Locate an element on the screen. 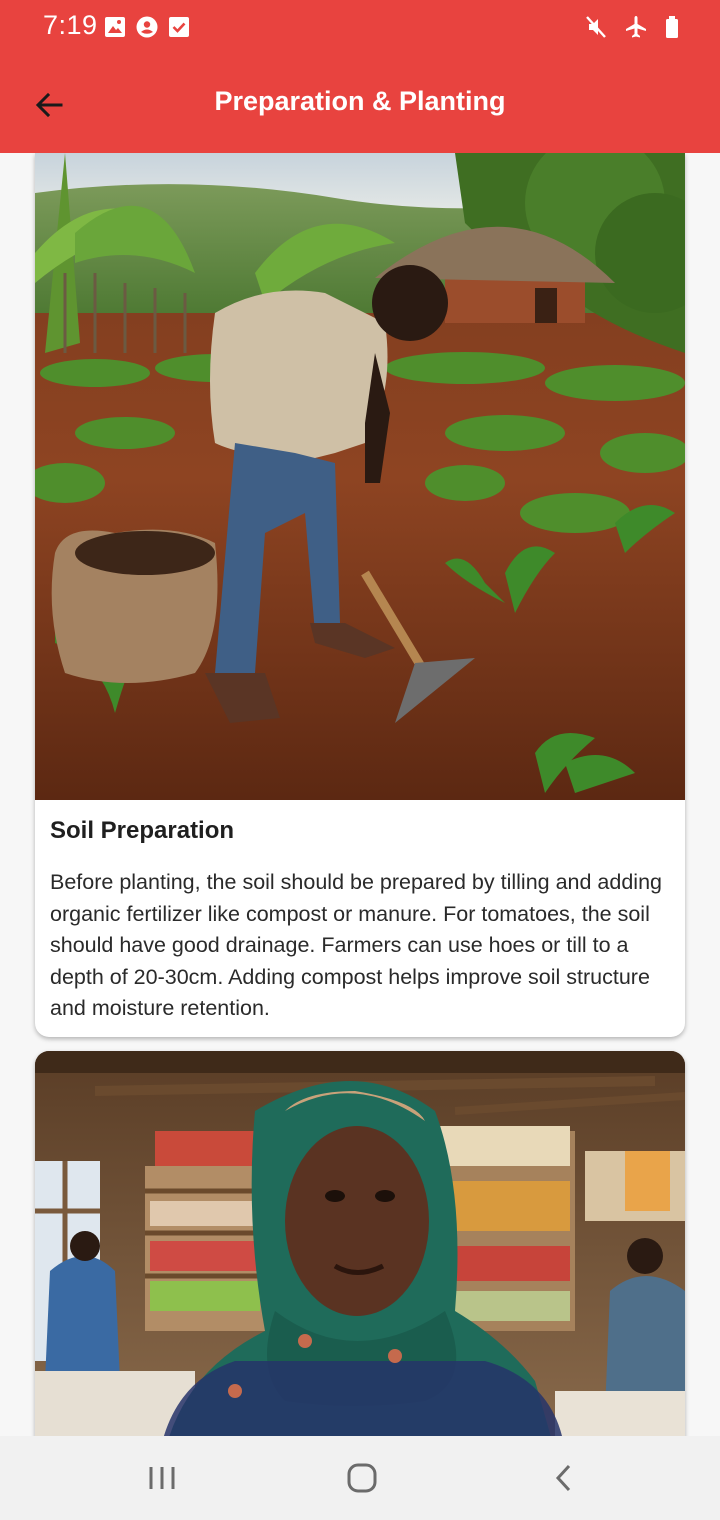 Image resolution: width=720 pixels, height=1520 pixels. recents-icon is located at coordinates (162, 1478).